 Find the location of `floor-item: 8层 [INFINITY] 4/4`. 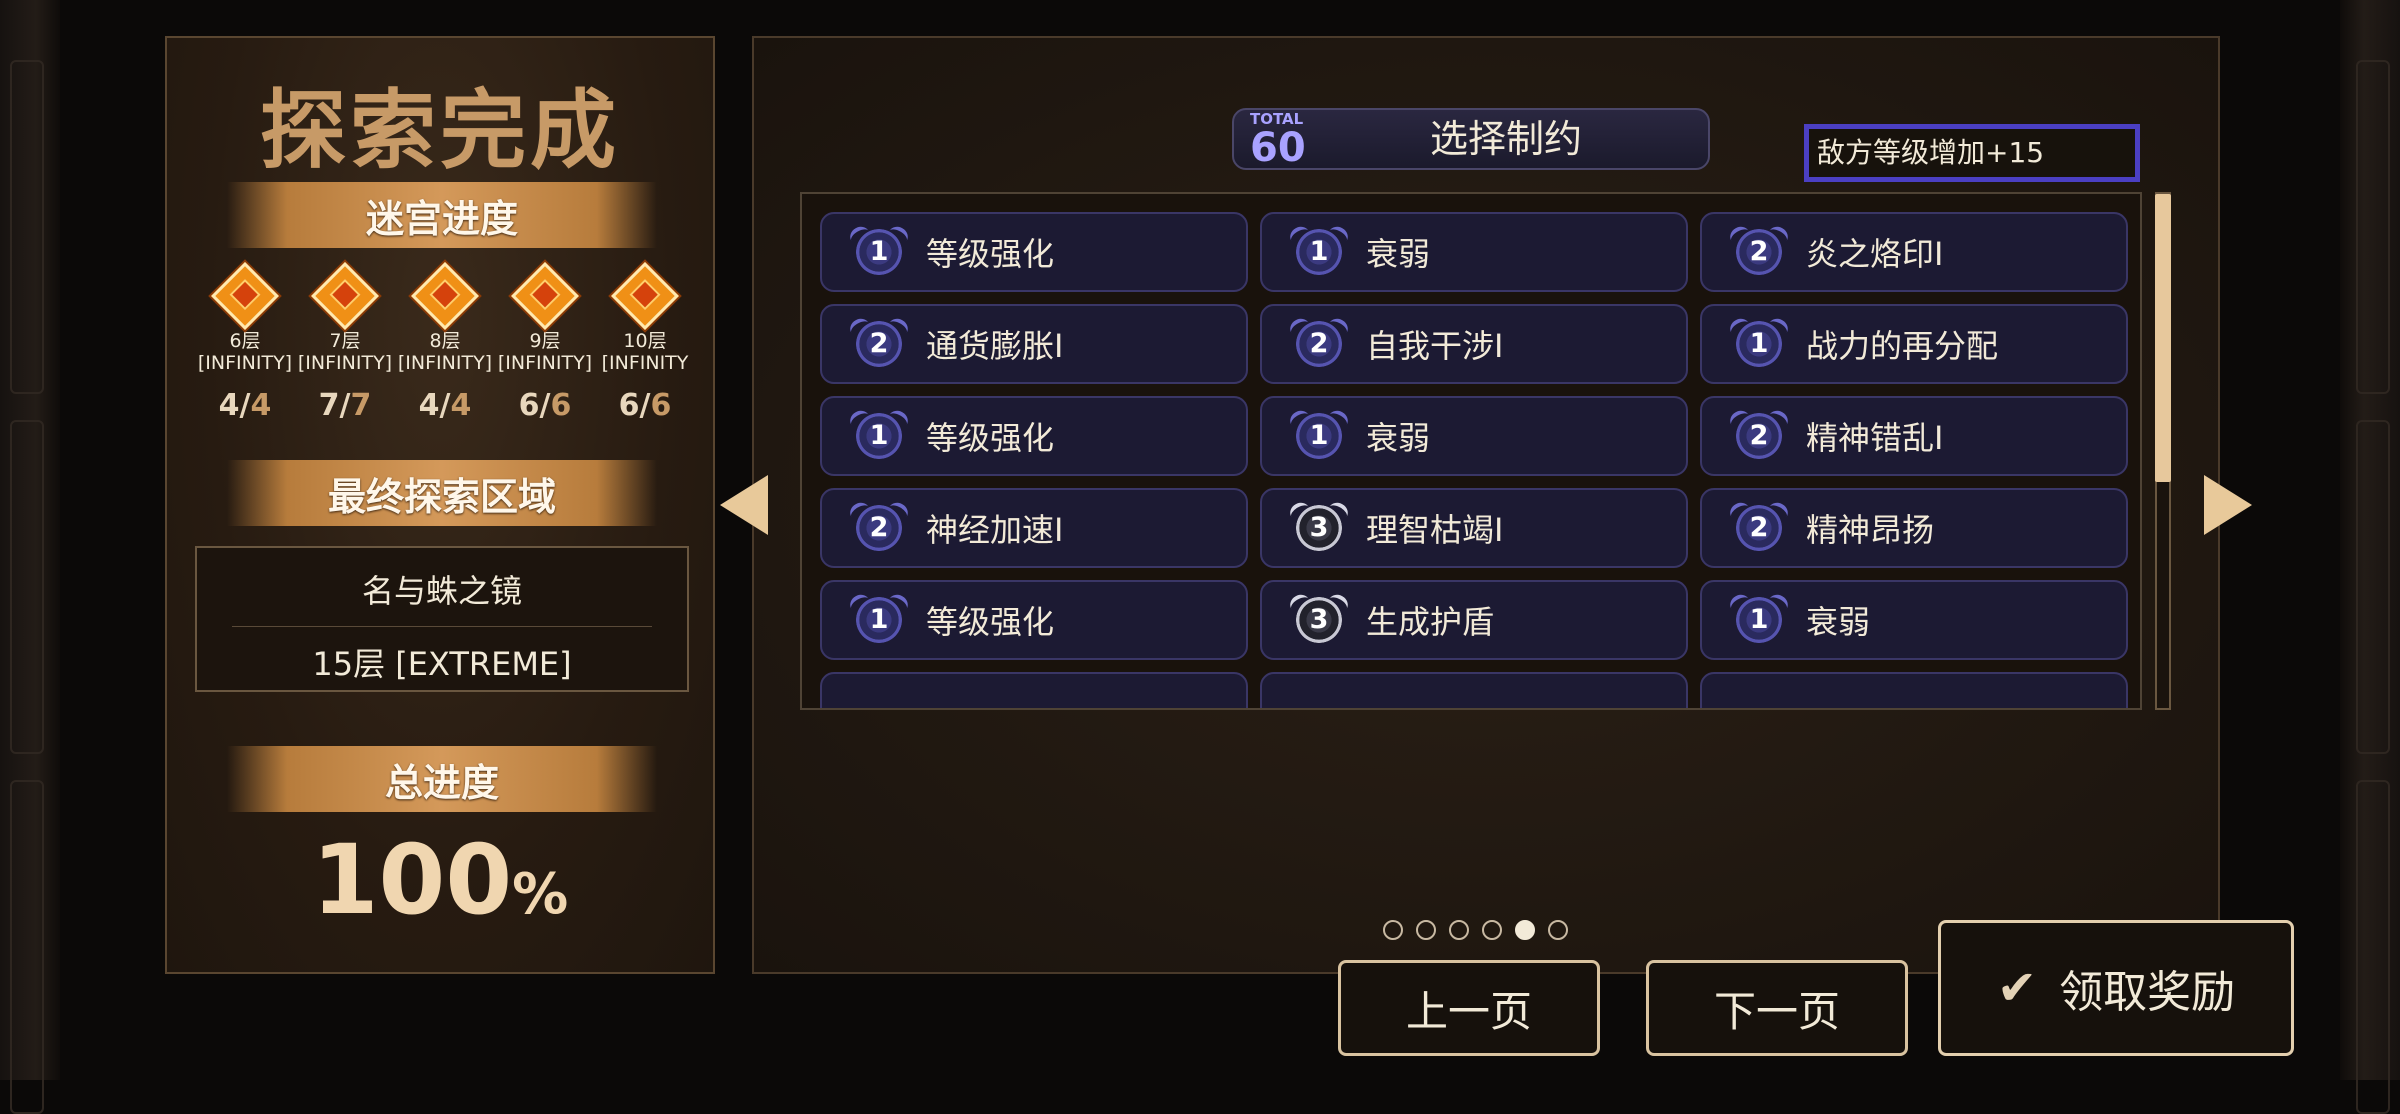

floor-item: 8层 [INFINITY] 4/4 is located at coordinates (445, 341).